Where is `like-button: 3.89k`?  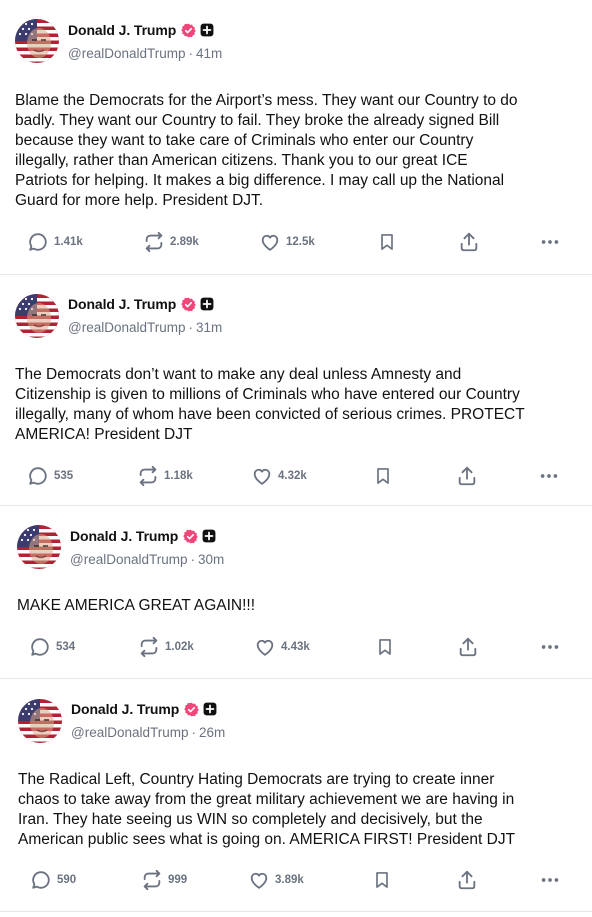 like-button: 3.89k is located at coordinates (276, 880).